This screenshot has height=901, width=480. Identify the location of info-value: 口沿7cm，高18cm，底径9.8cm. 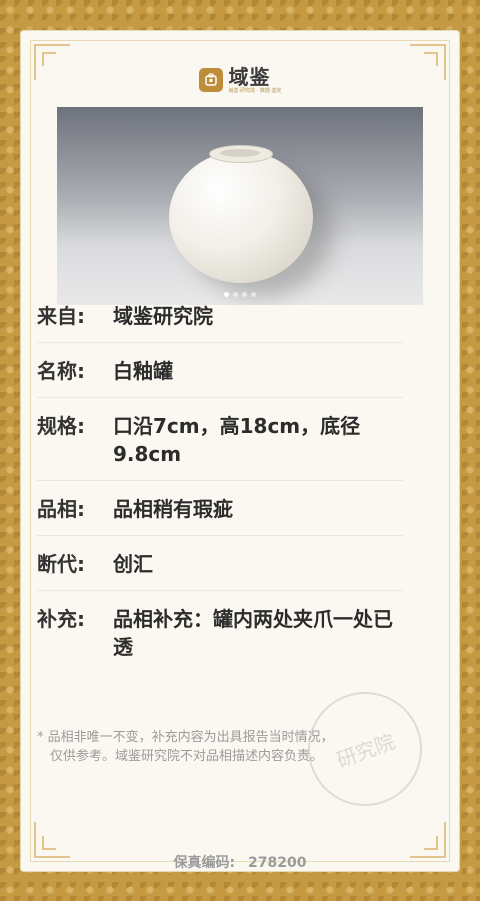
(237, 440).